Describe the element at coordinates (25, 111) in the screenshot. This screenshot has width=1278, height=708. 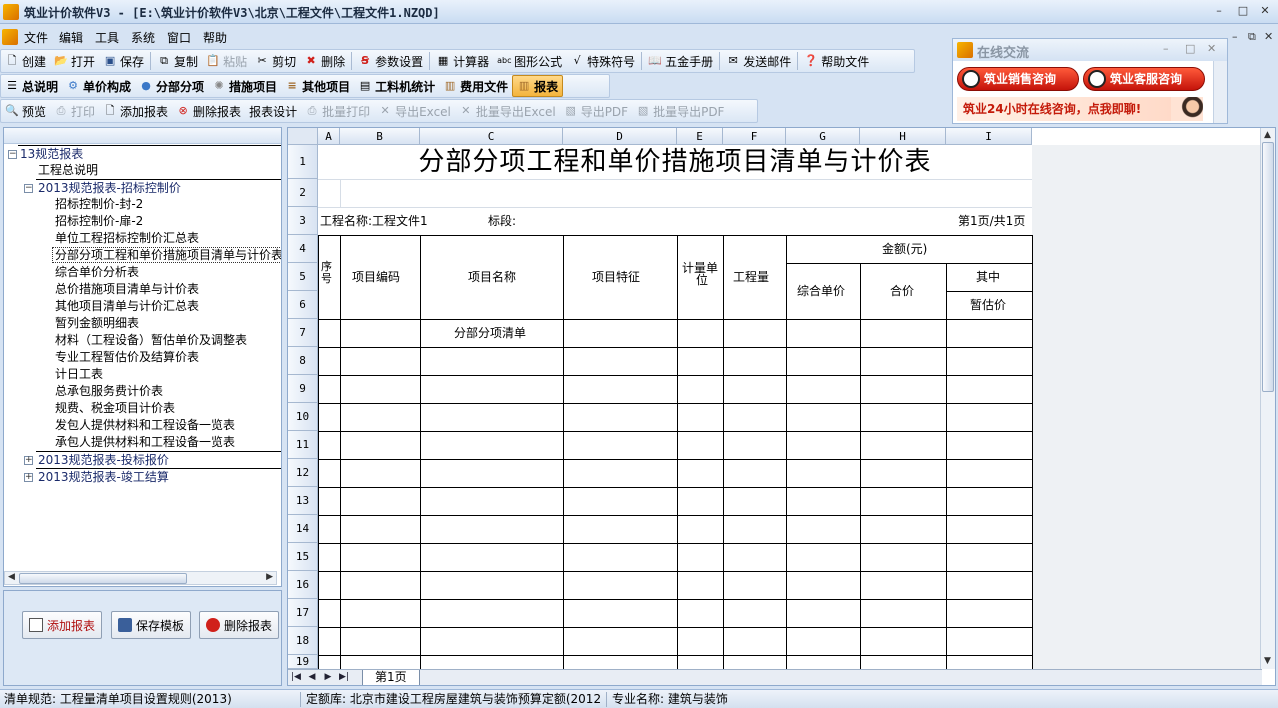
I see `preview-button: 🔍 预览` at that location.